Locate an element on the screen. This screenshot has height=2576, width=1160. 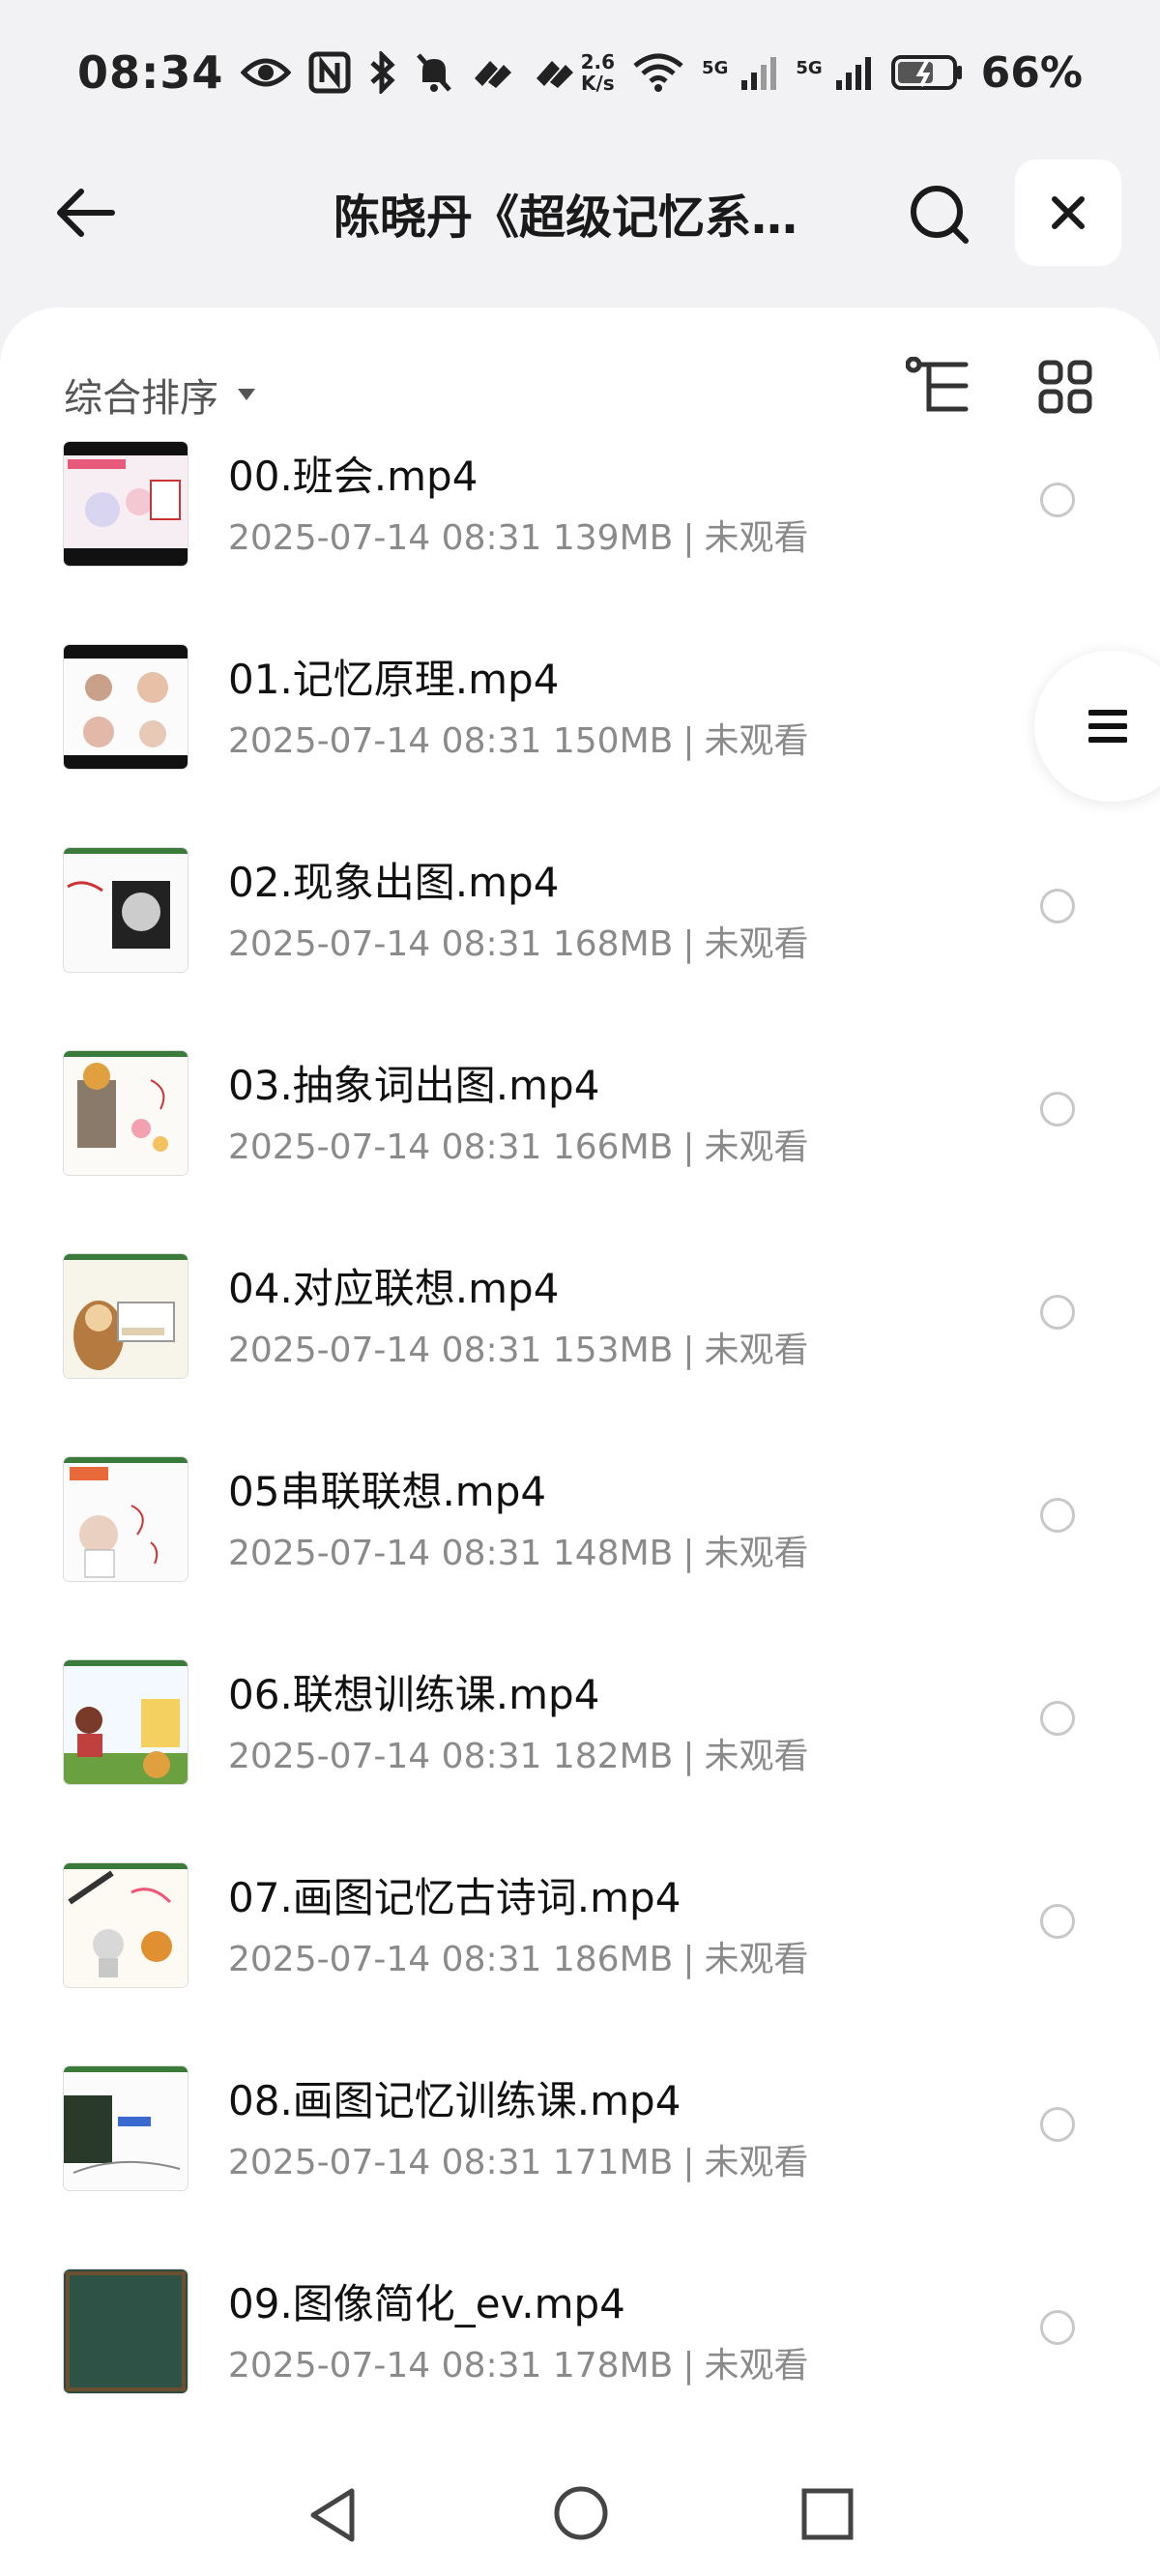
file-meta: 2025-07-14 08:31 168MB | 未观看 is located at coordinates (519, 941).